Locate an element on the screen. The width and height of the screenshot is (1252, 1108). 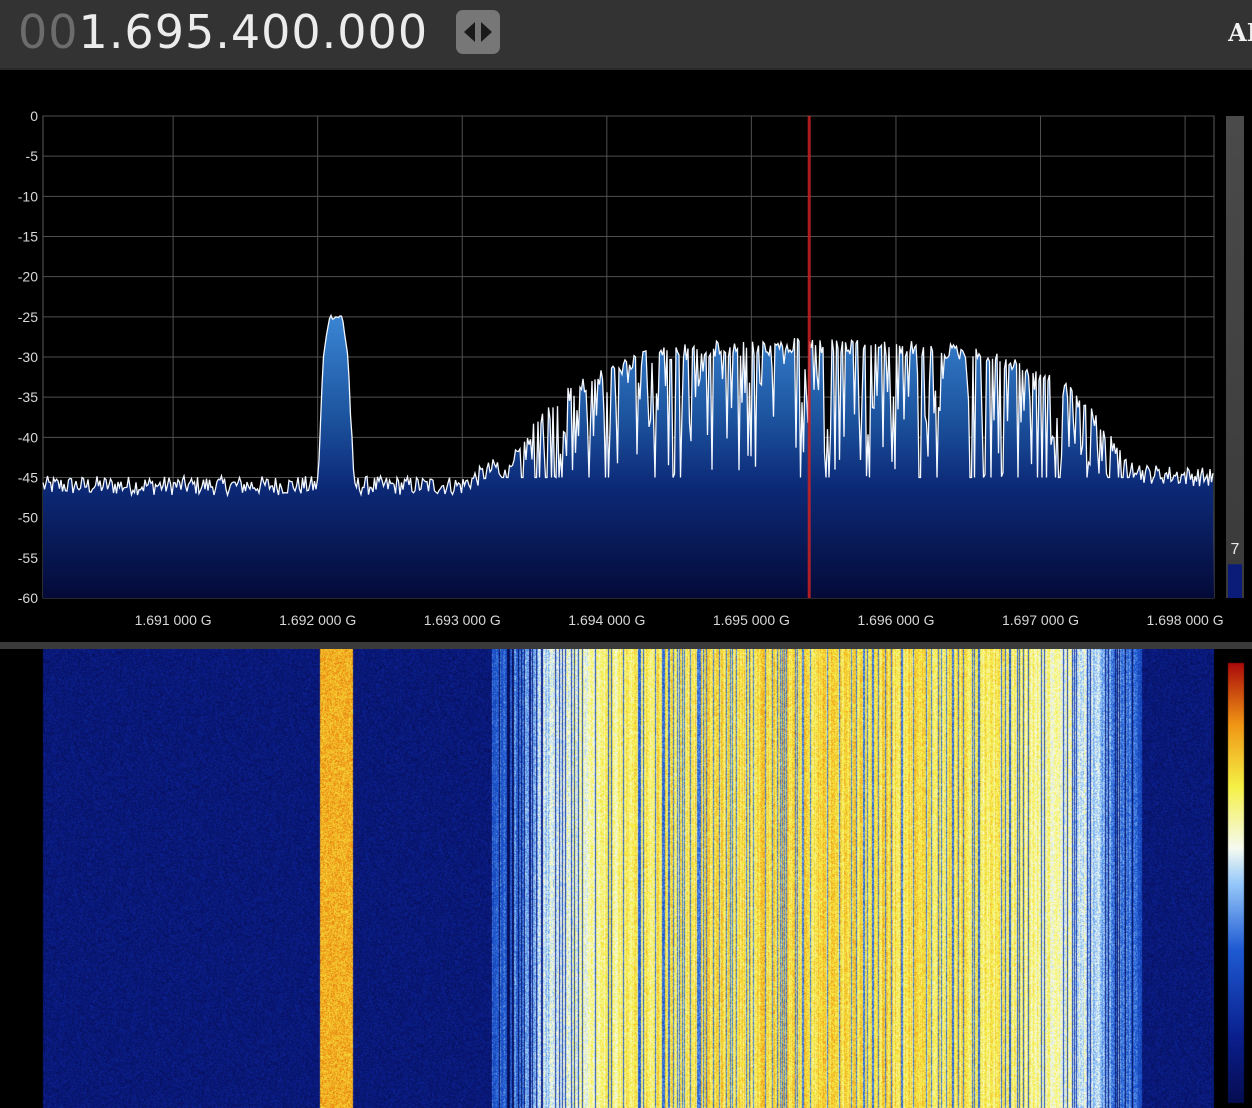
frequency-leading-digits: 00 is located at coordinates (48, 32).